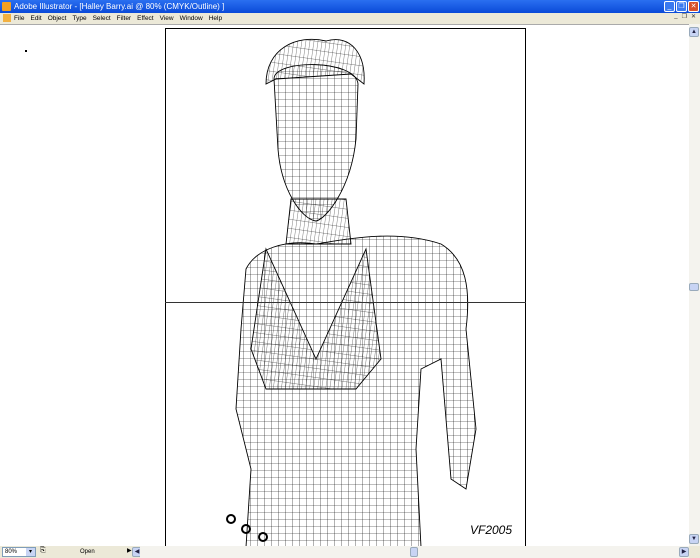 The image size is (700, 558). I want to click on zoom-select: 80% ▾, so click(19, 552).